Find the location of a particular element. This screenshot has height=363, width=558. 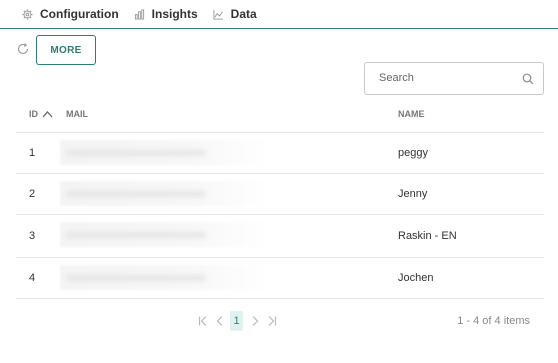

next-page-button is located at coordinates (255, 321).